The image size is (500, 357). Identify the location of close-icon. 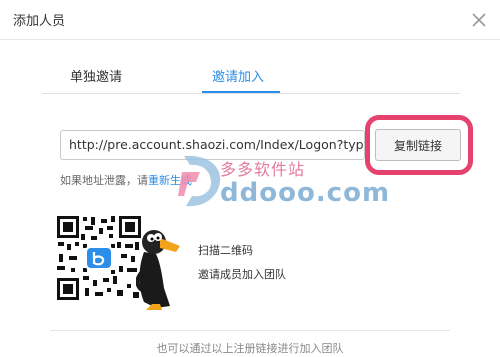
(479, 20).